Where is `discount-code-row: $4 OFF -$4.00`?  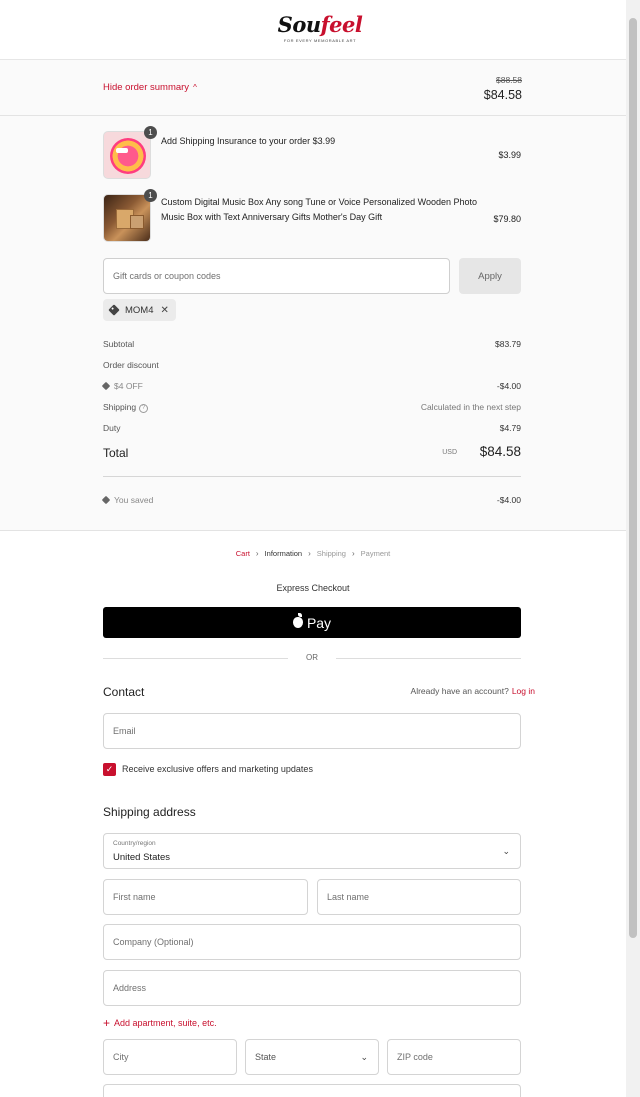
discount-code-row: $4 OFF -$4.00 is located at coordinates (311, 388).